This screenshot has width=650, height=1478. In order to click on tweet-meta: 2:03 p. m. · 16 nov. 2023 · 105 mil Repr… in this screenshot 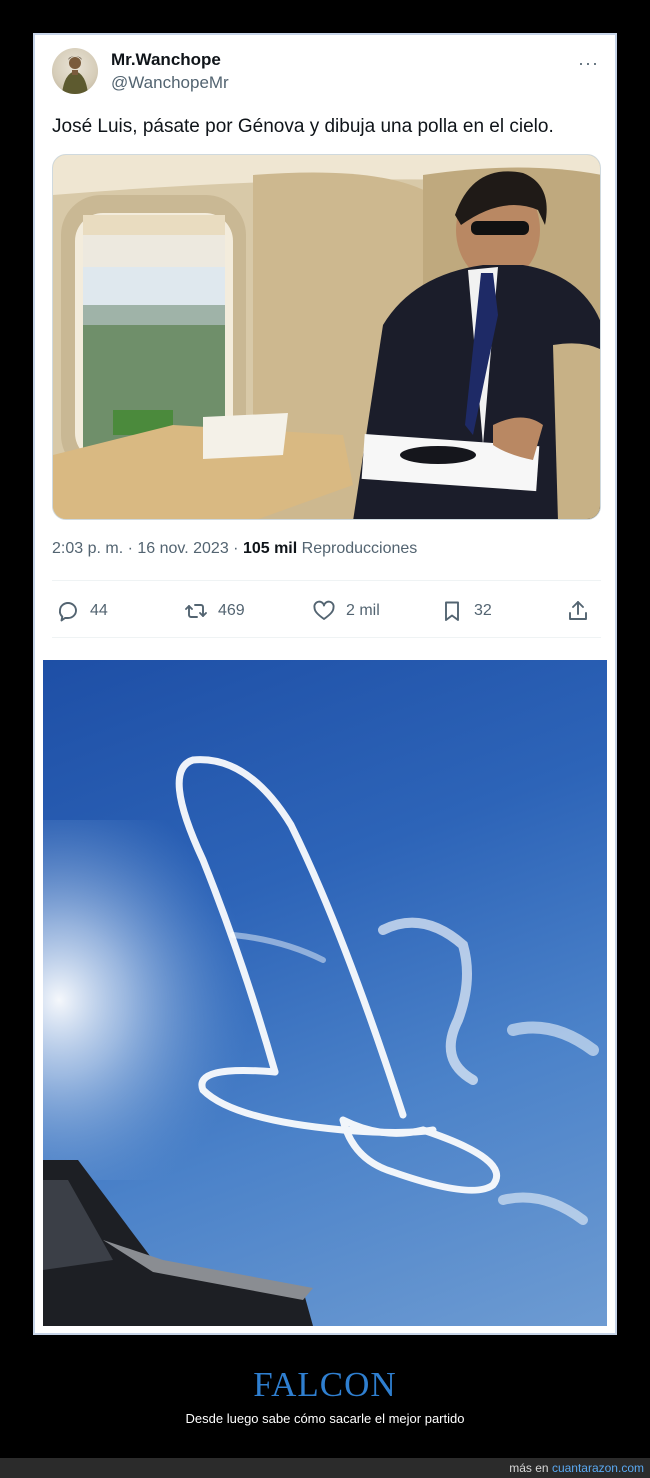, I will do `click(234, 549)`.